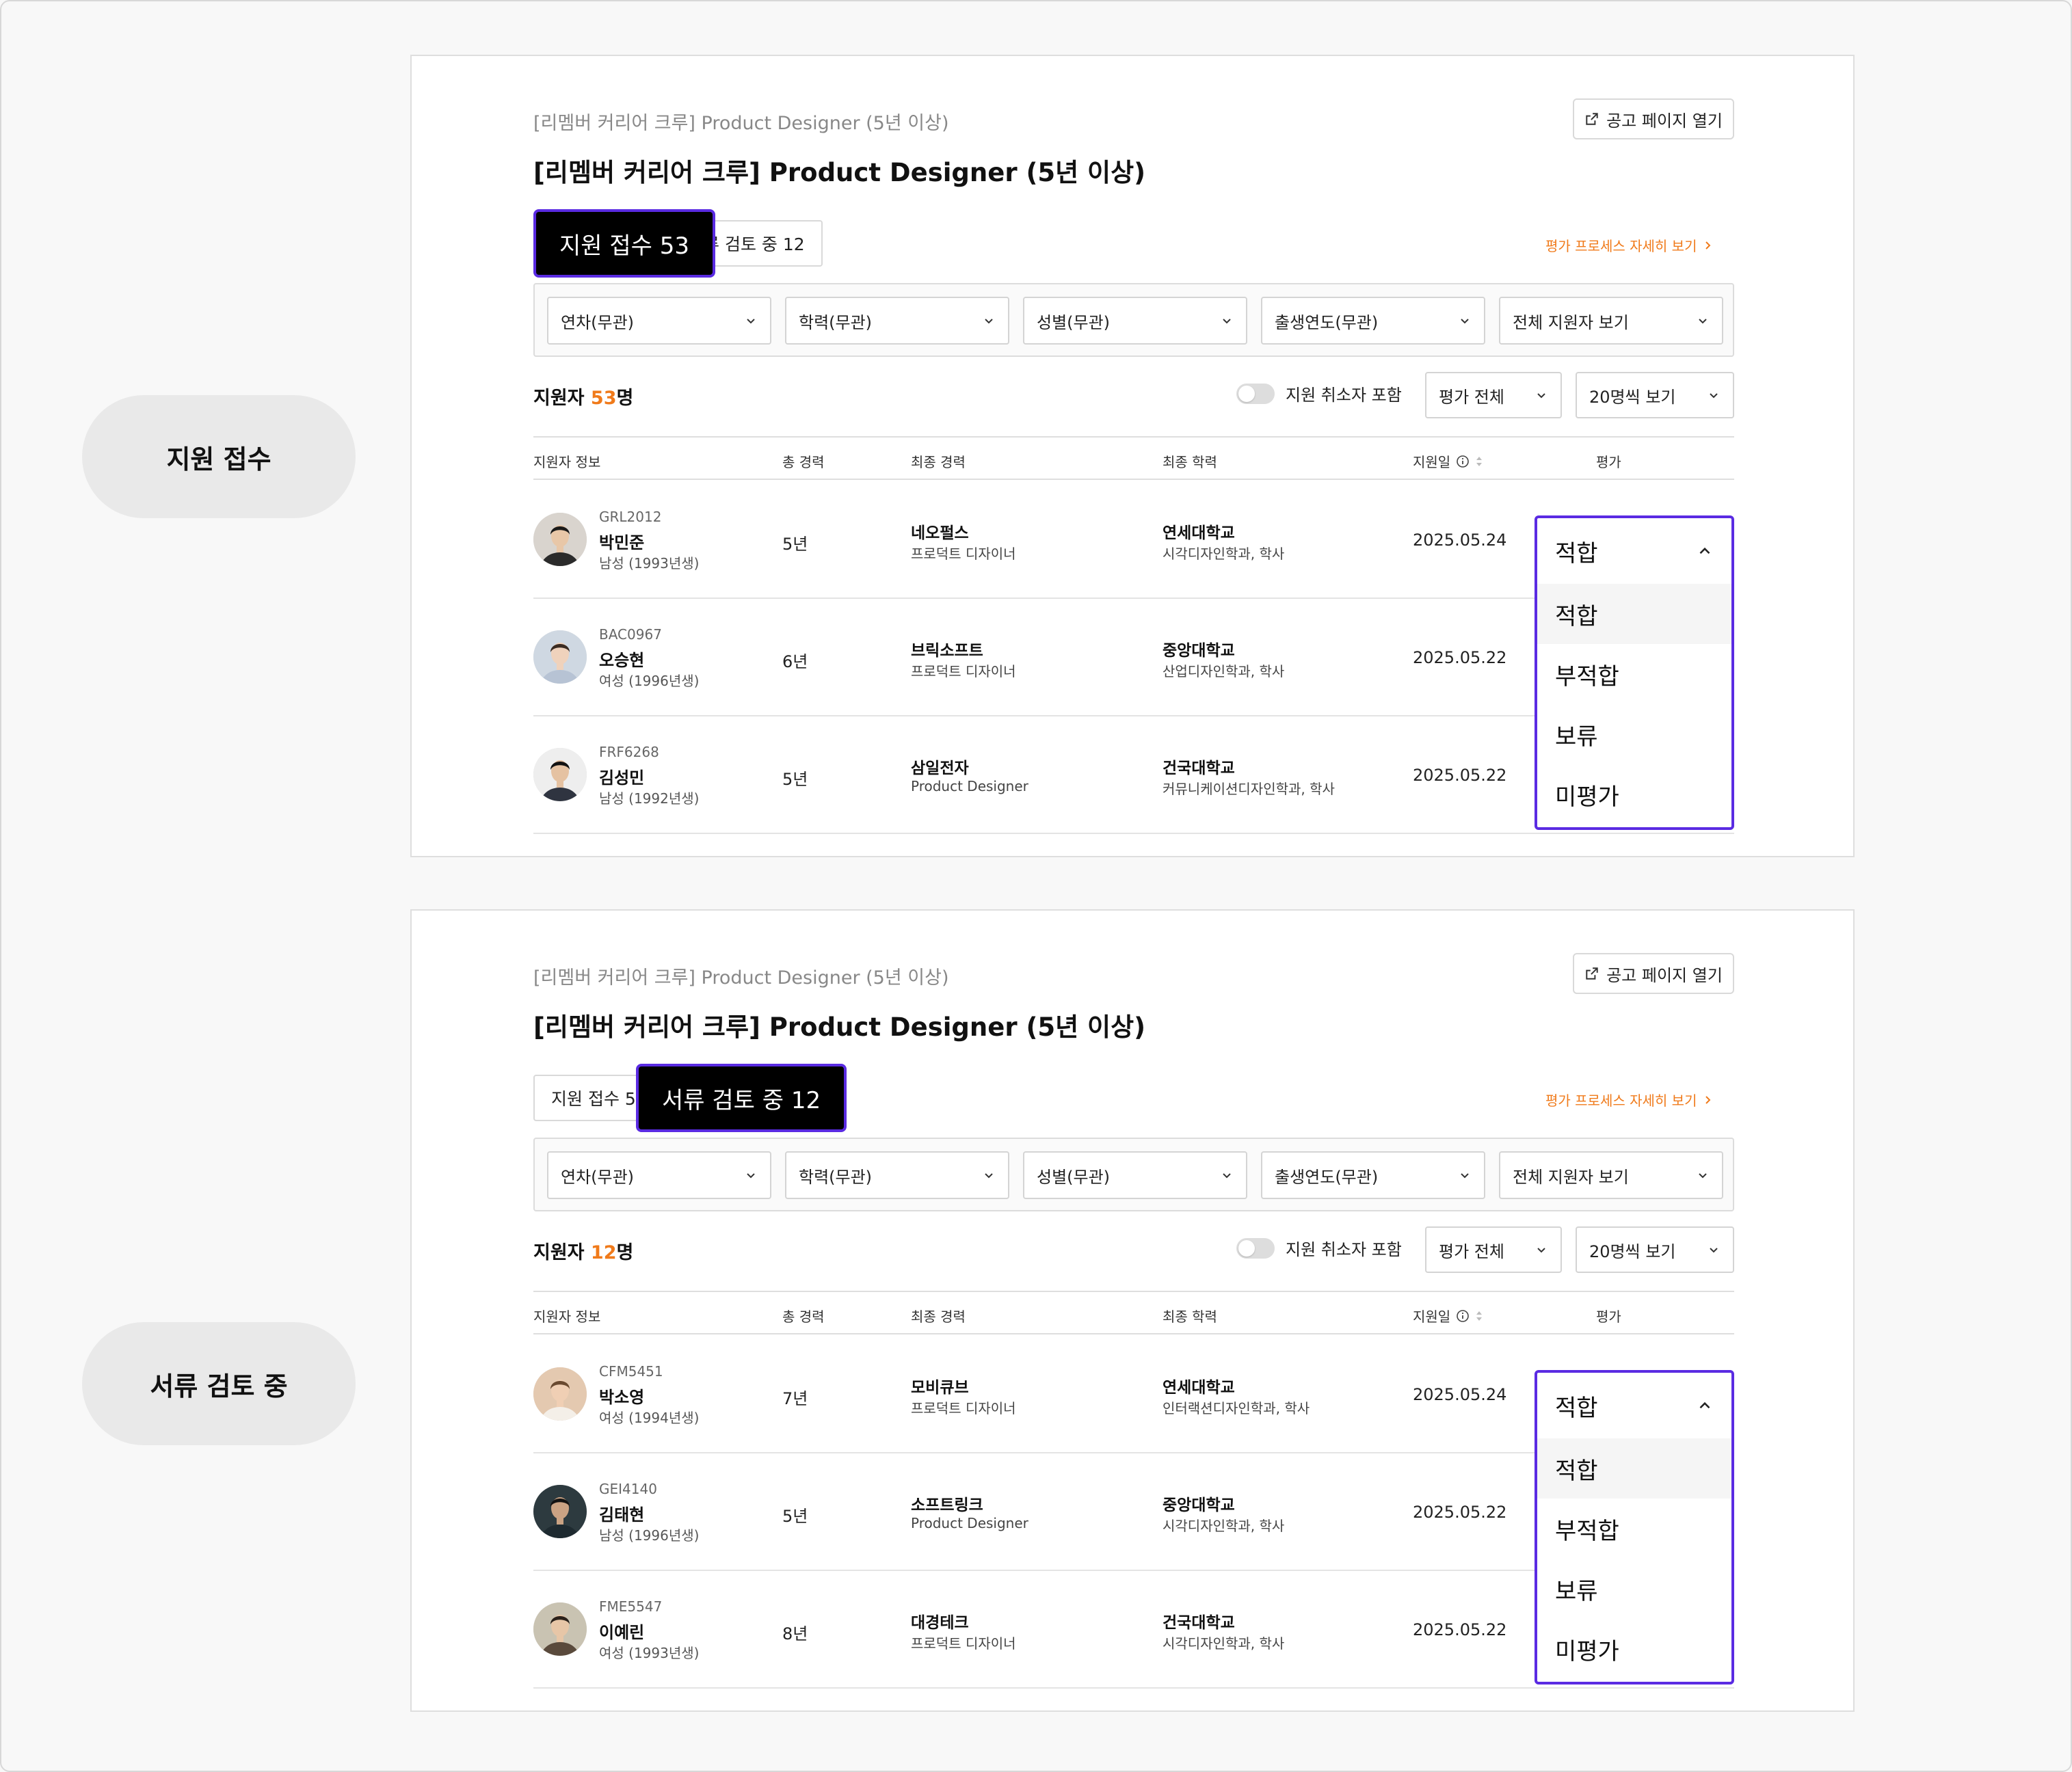 The width and height of the screenshot is (2072, 1772). What do you see at coordinates (795, 1633) in the screenshot?
I see `total-career: 8년` at bounding box center [795, 1633].